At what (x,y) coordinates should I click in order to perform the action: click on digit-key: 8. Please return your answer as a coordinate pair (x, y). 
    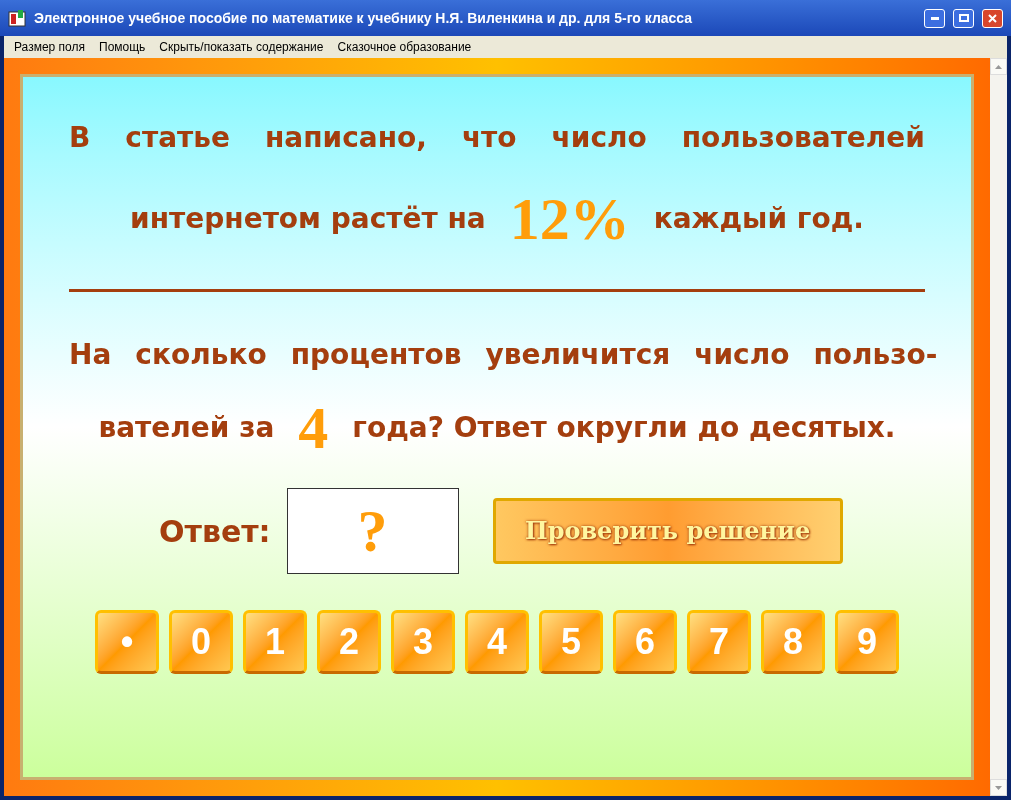
    Looking at the image, I should click on (793, 642).